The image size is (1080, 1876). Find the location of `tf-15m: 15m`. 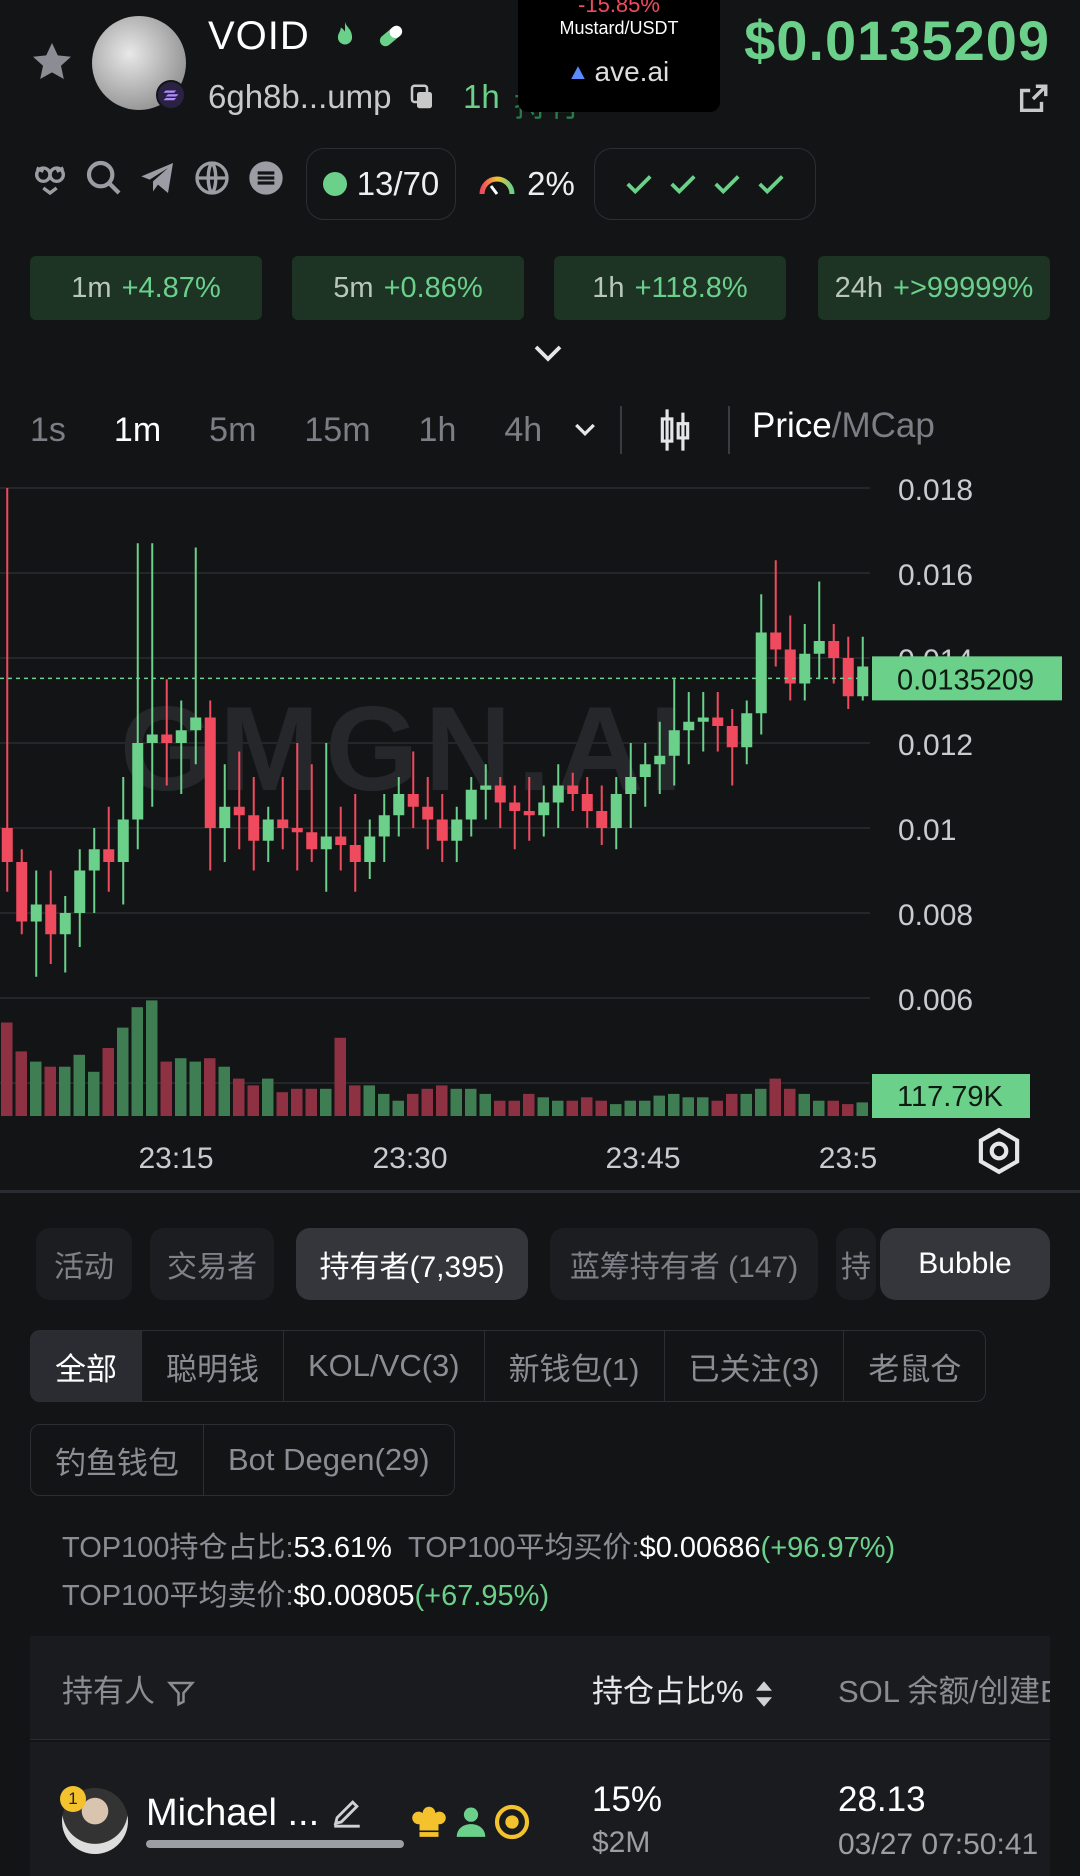

tf-15m: 15m is located at coordinates (337, 430).